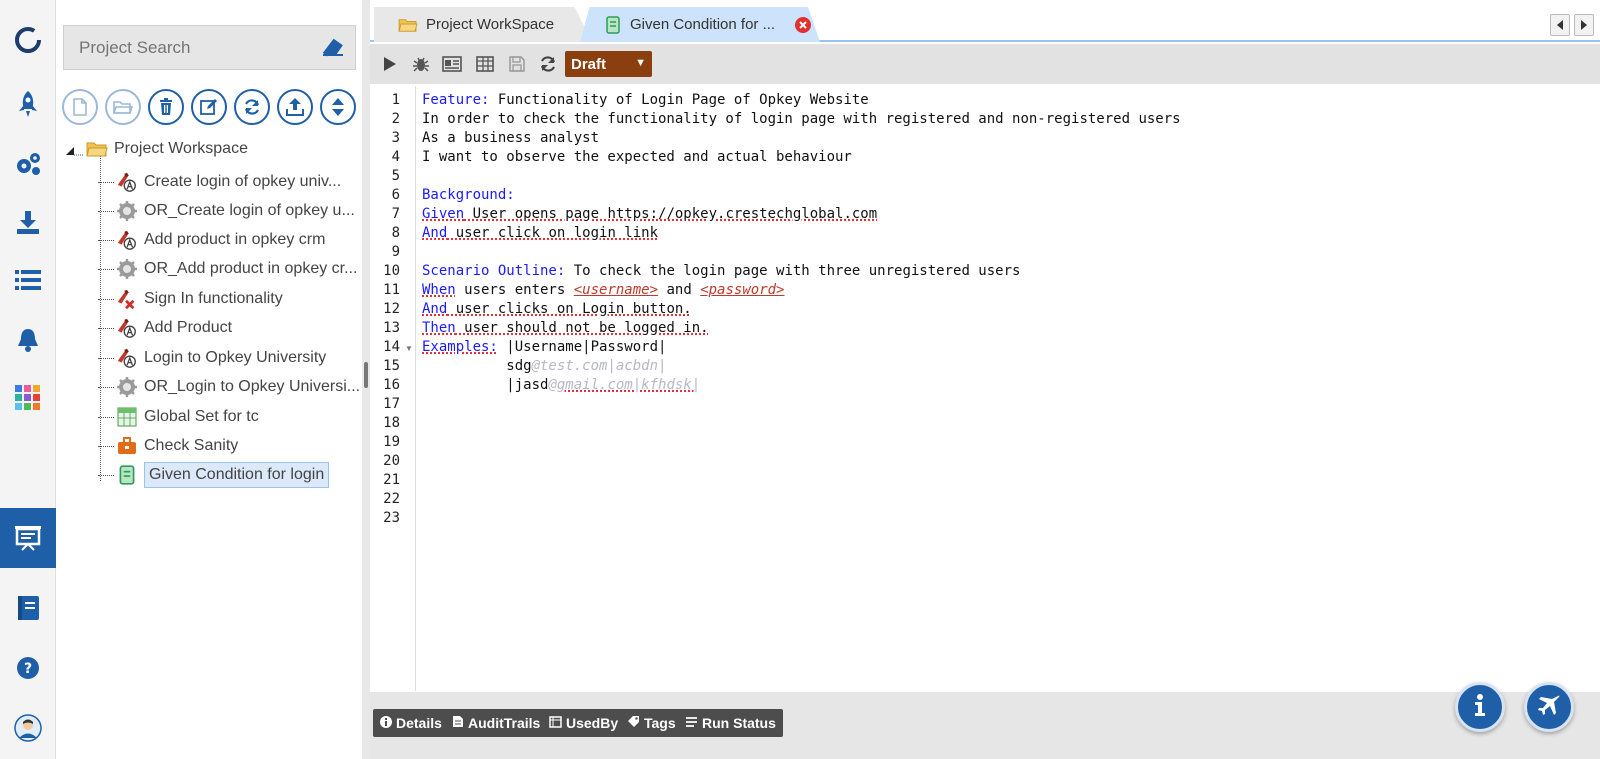 The width and height of the screenshot is (1600, 759). What do you see at coordinates (168, 446) in the screenshot?
I see `tree-item: Check Sanity` at bounding box center [168, 446].